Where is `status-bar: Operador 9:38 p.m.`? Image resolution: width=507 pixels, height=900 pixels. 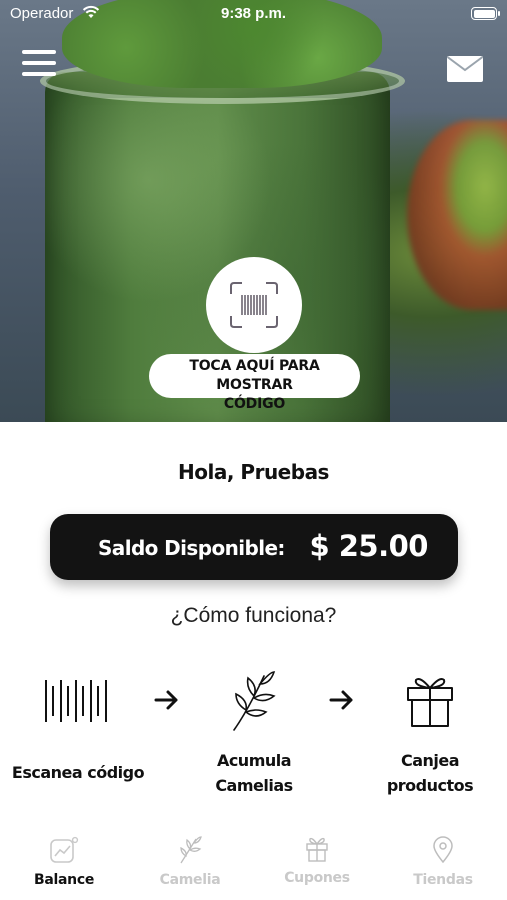 status-bar: Operador 9:38 p.m. is located at coordinates (253, 14).